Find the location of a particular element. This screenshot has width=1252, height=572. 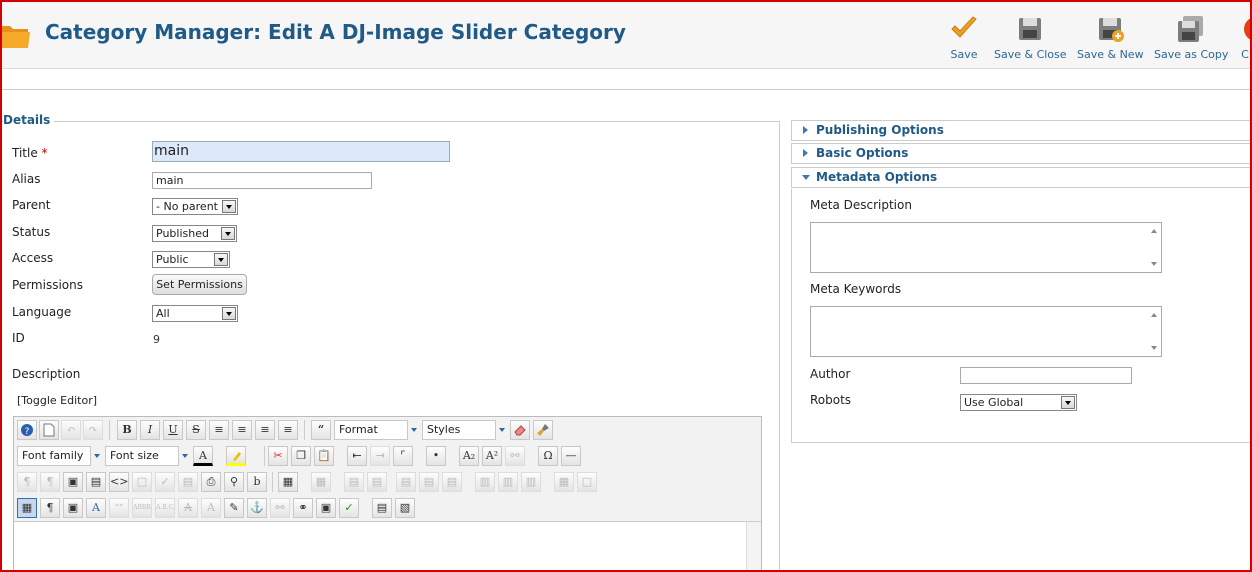

cleanup-brush-icon is located at coordinates (543, 430).